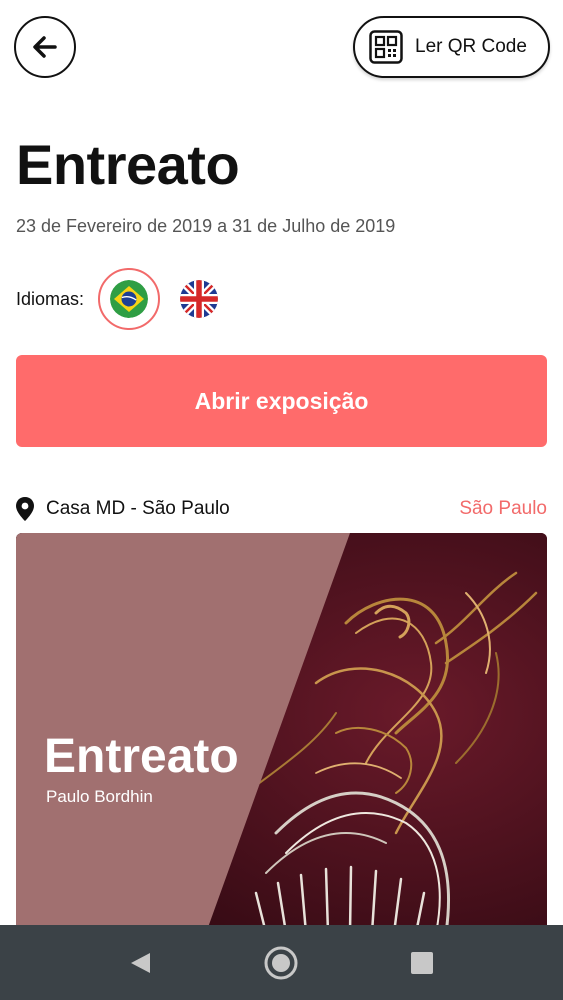 This screenshot has width=563, height=1000. I want to click on back-button, so click(45, 47).